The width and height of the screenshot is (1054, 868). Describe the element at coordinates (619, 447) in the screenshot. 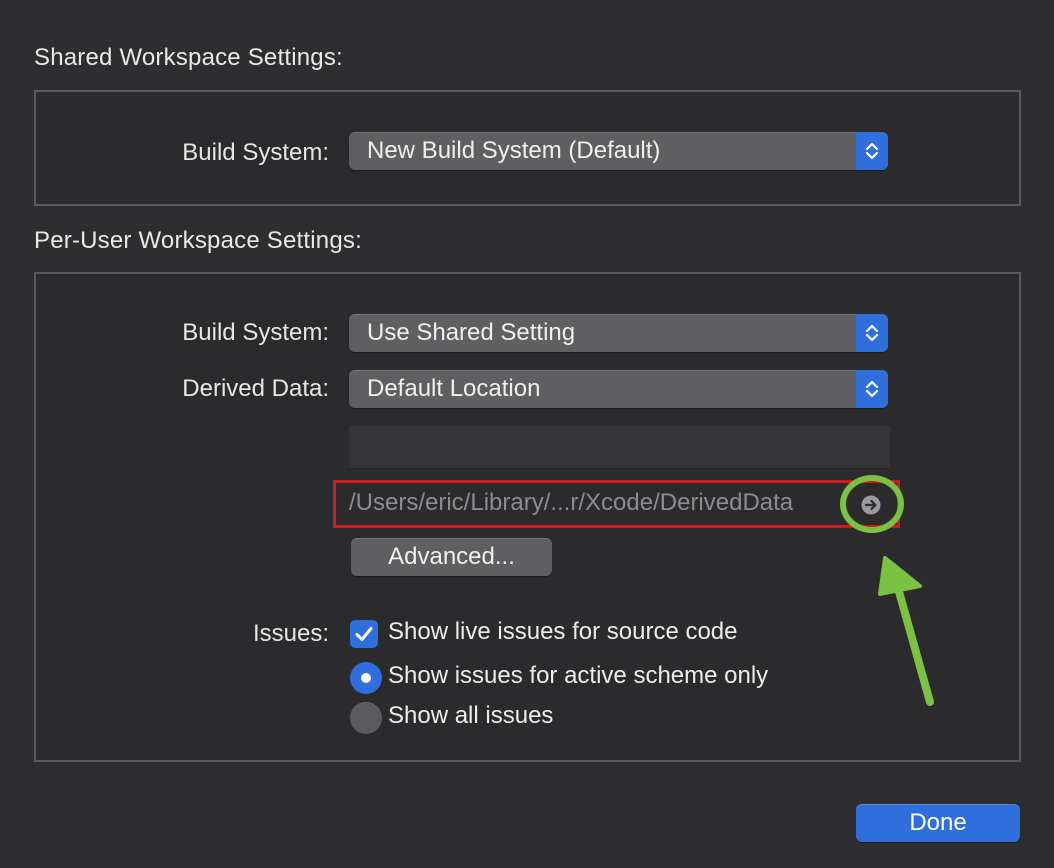

I see `custom-path-field` at that location.